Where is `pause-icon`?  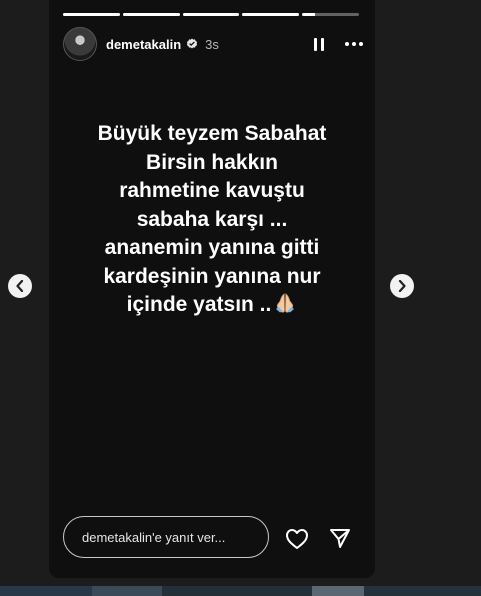 pause-icon is located at coordinates (319, 44).